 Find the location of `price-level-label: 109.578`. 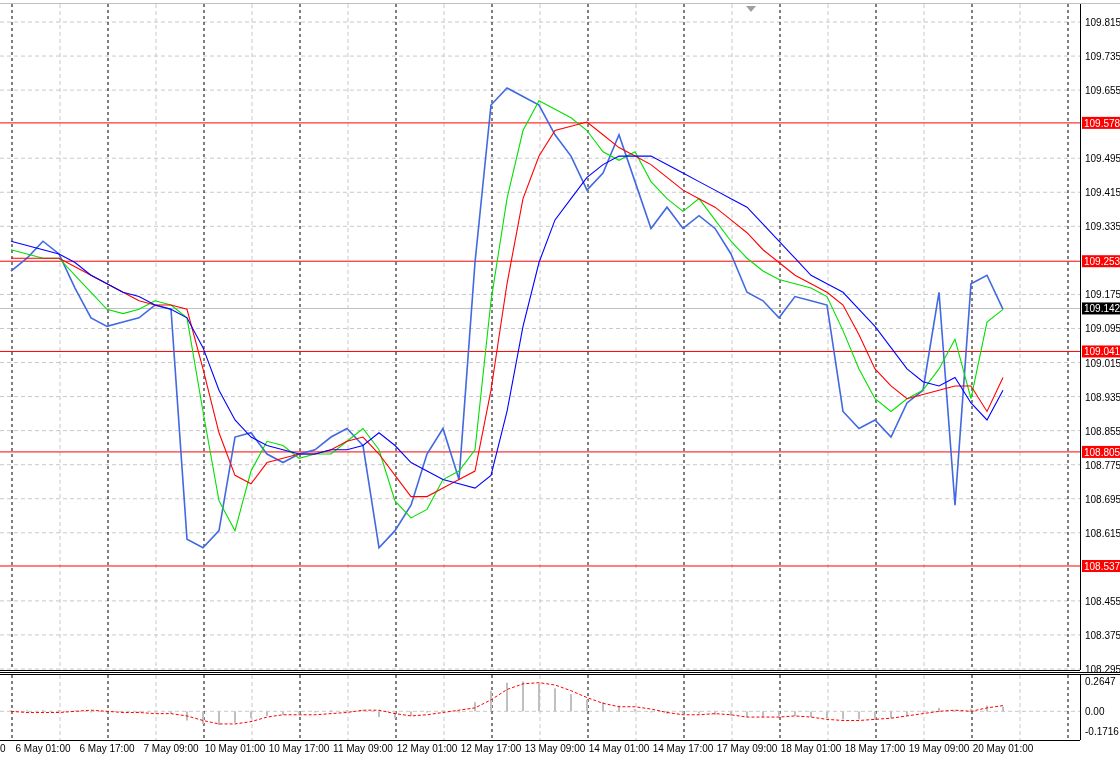

price-level-label: 109.578 is located at coordinates (1101, 122).